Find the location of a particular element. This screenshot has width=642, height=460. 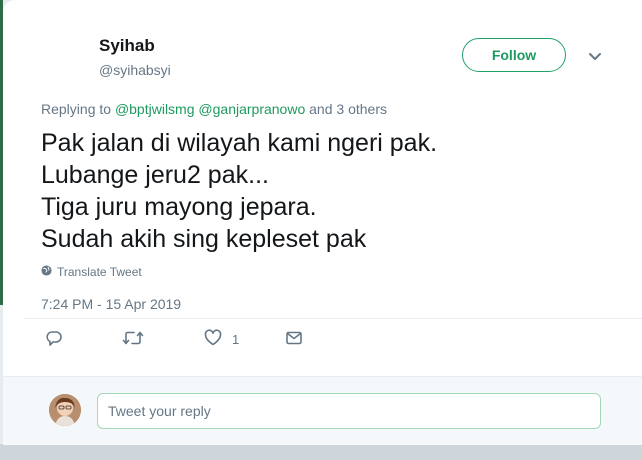

retweet-button is located at coordinates (133, 339).